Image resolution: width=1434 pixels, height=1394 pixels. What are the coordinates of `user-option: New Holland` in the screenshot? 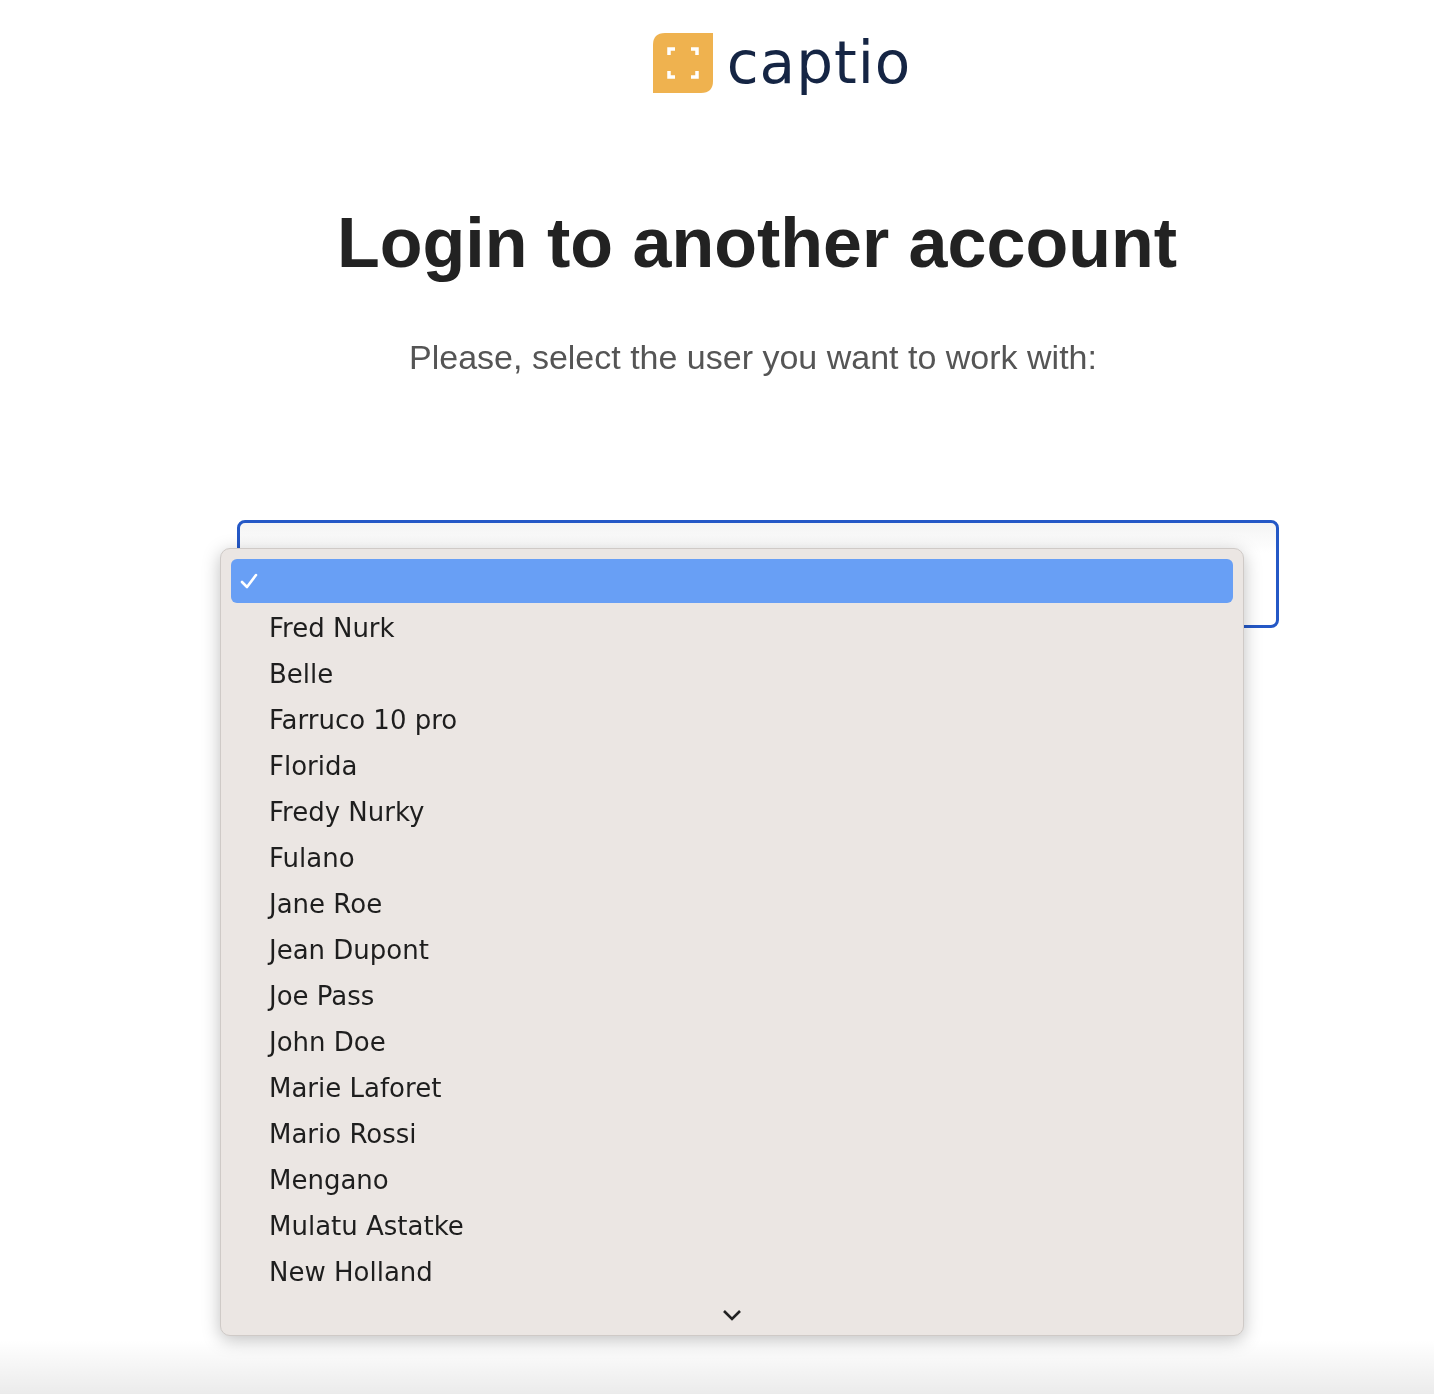 It's located at (732, 1272).